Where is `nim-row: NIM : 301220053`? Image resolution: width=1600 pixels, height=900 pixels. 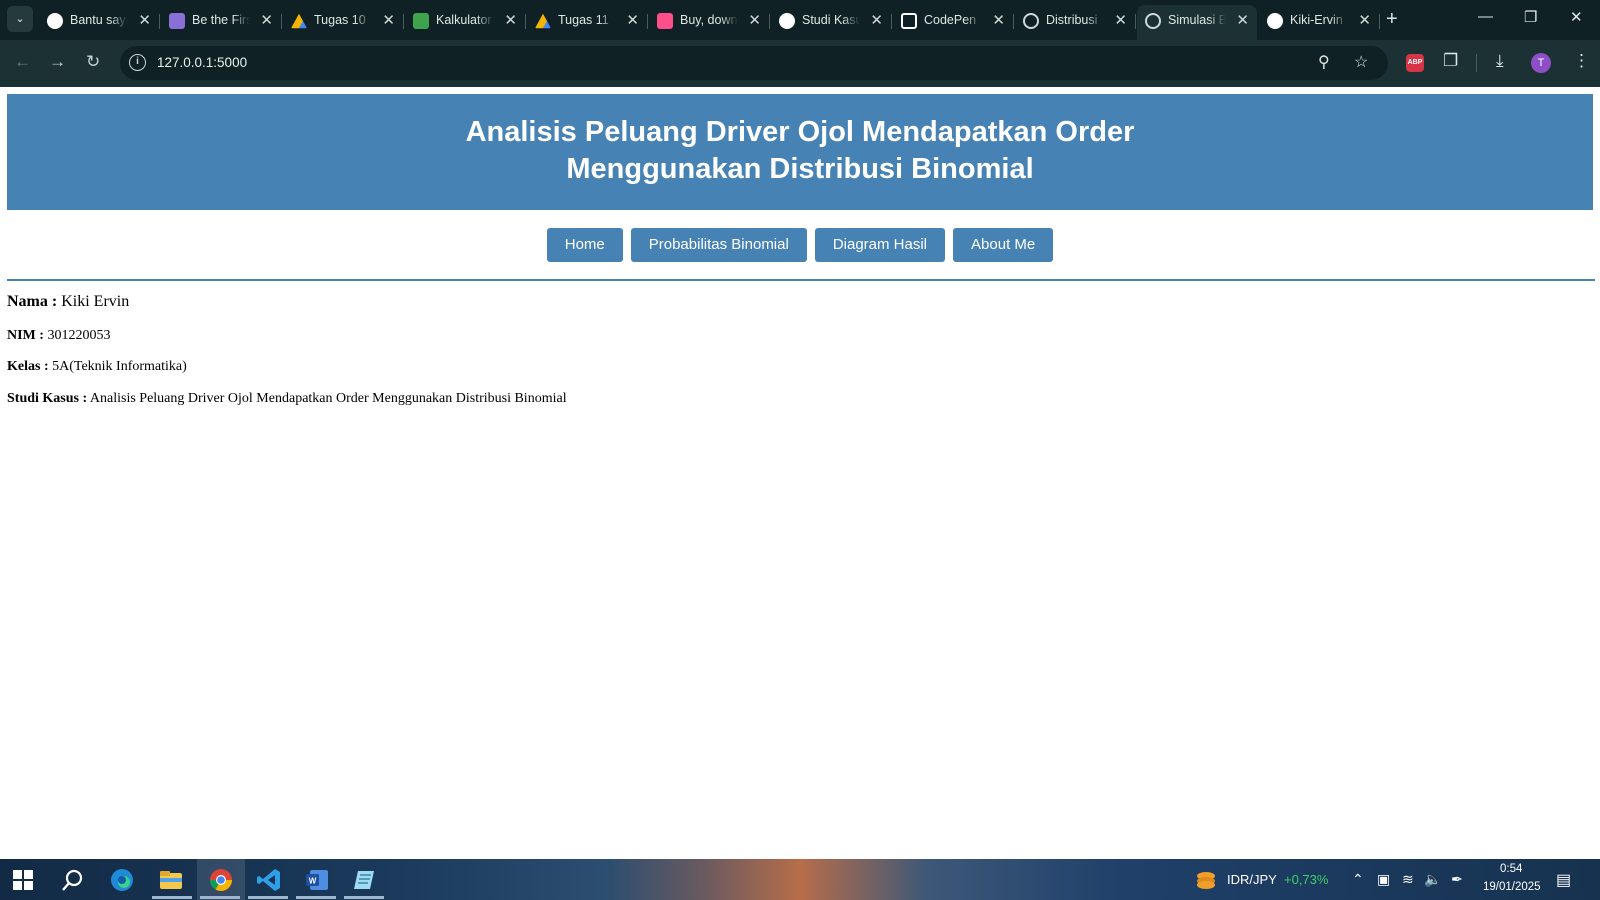
nim-row: NIM : 301220053 is located at coordinates (58, 336).